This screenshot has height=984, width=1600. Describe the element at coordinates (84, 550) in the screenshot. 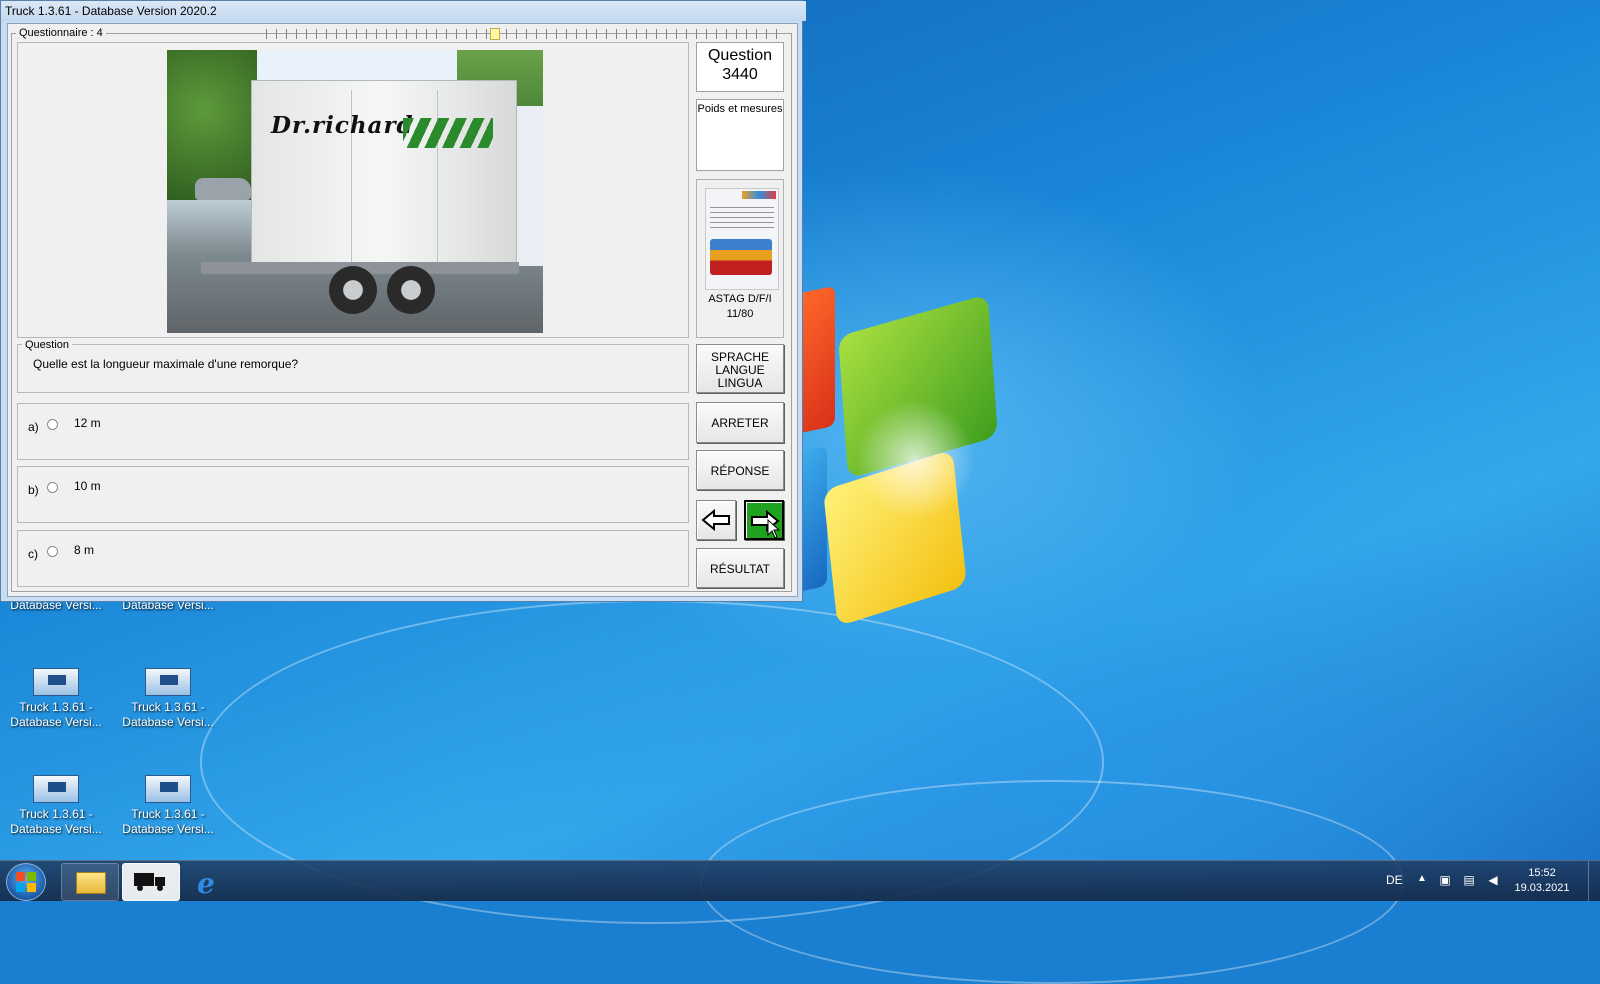

I see `answer-text: 8 m` at that location.